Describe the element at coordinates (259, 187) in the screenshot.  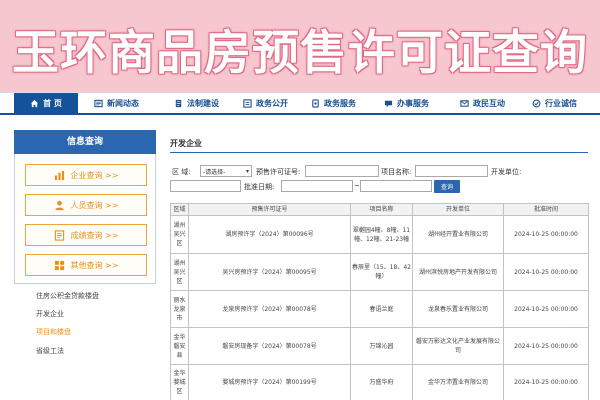
I see `approval-date-label: 批准日期:` at that location.